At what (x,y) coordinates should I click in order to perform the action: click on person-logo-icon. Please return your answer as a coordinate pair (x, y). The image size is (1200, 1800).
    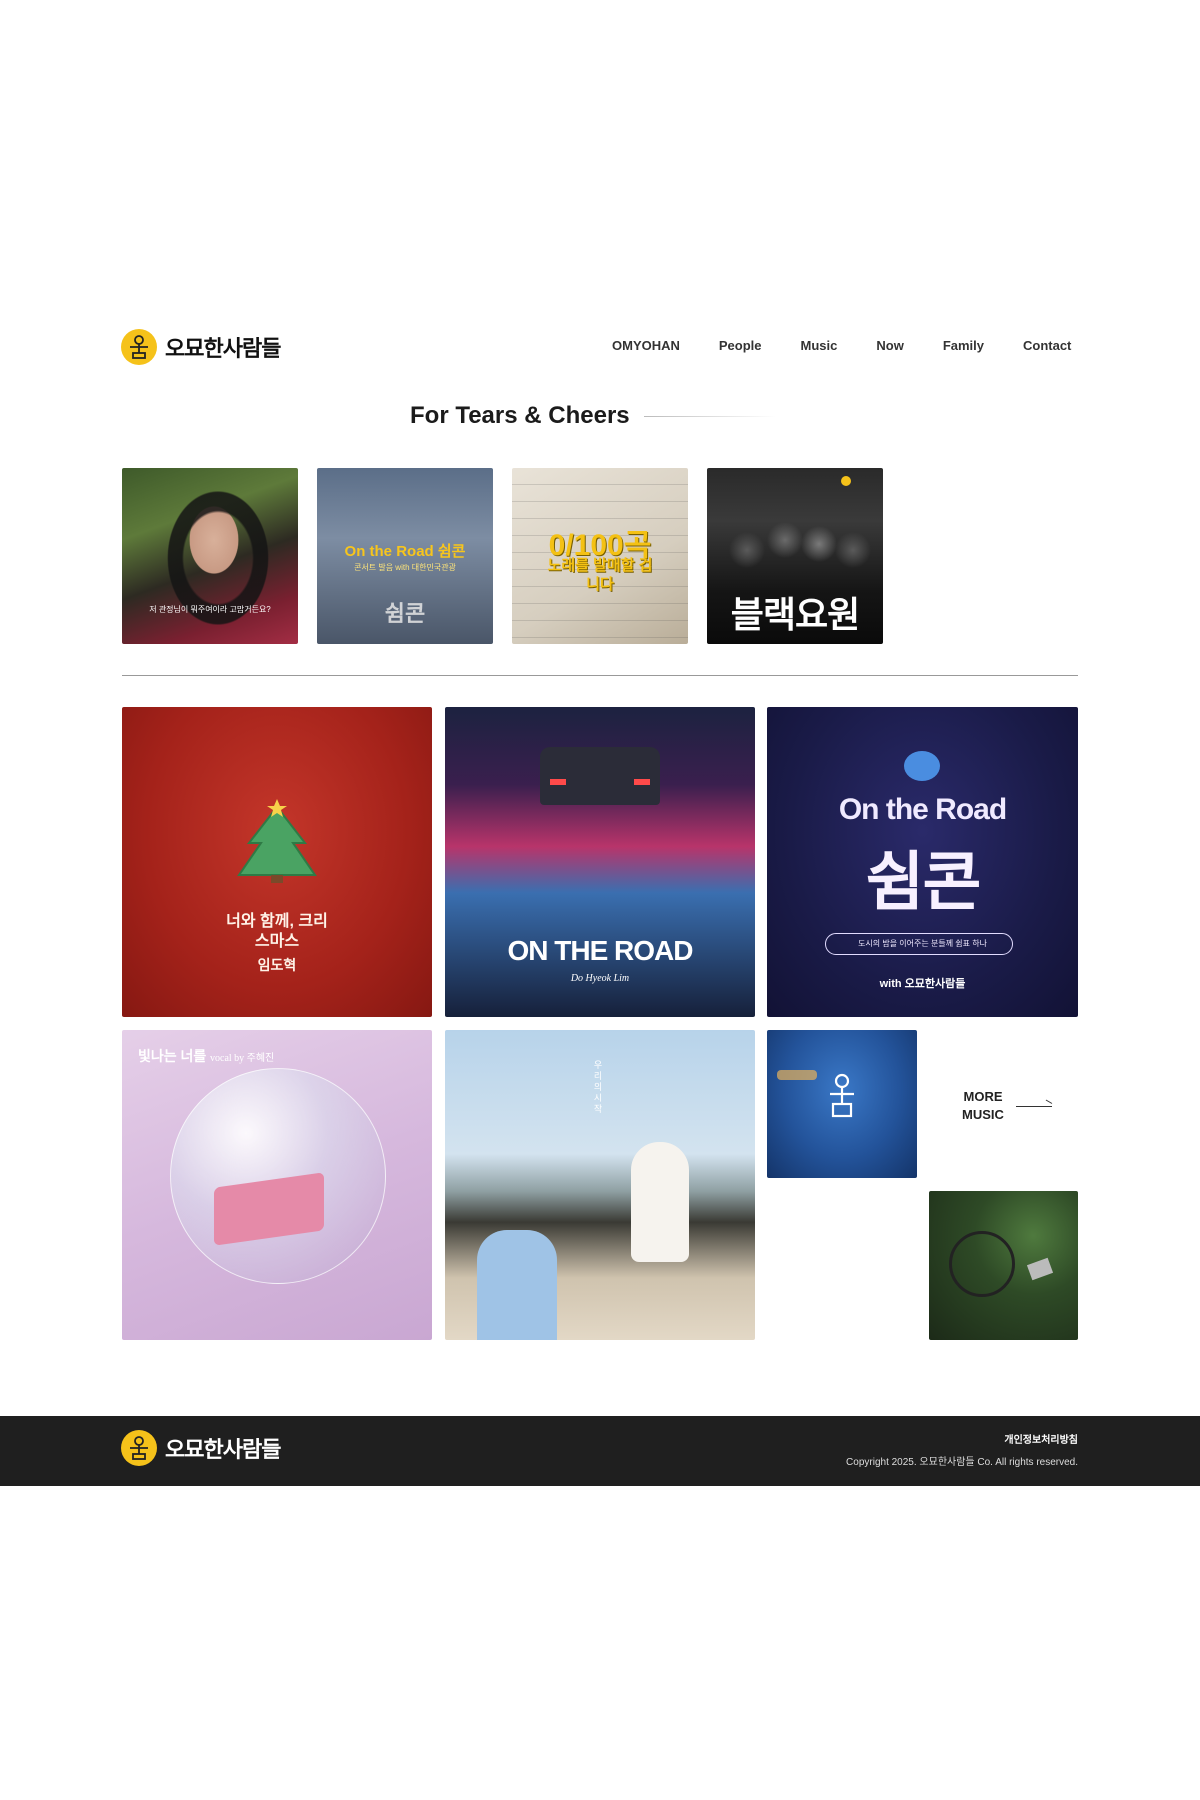
    Looking at the image, I should click on (842, 1095).